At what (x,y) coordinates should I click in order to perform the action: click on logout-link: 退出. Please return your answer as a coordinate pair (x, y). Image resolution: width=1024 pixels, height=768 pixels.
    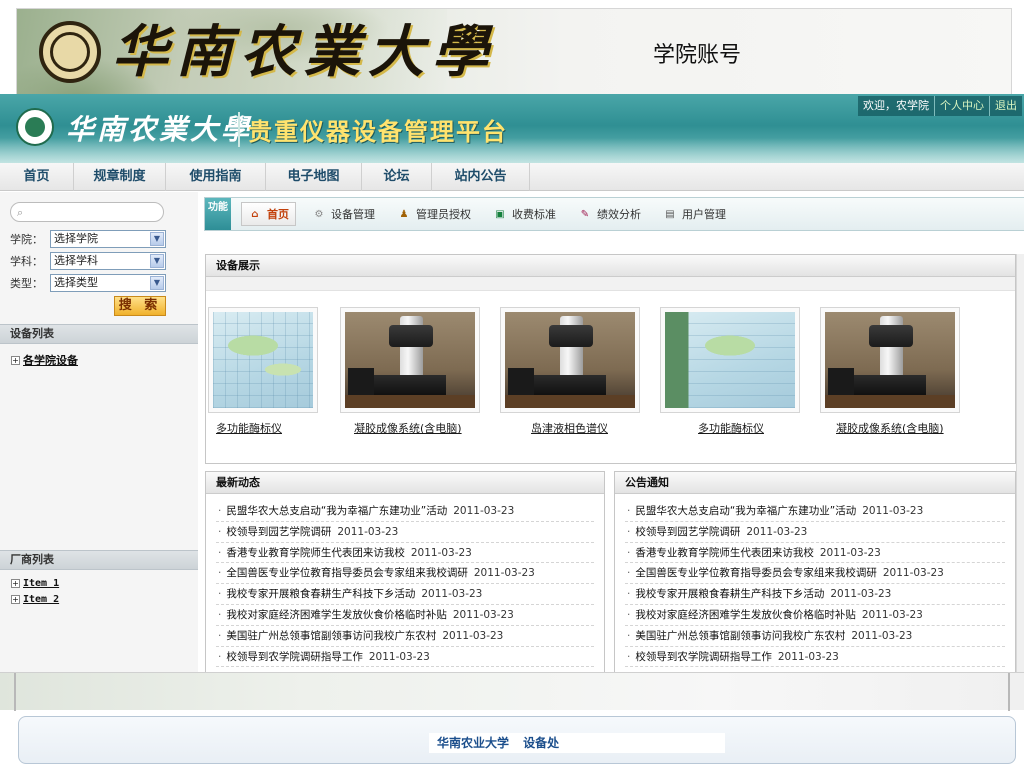
    Looking at the image, I should click on (1005, 106).